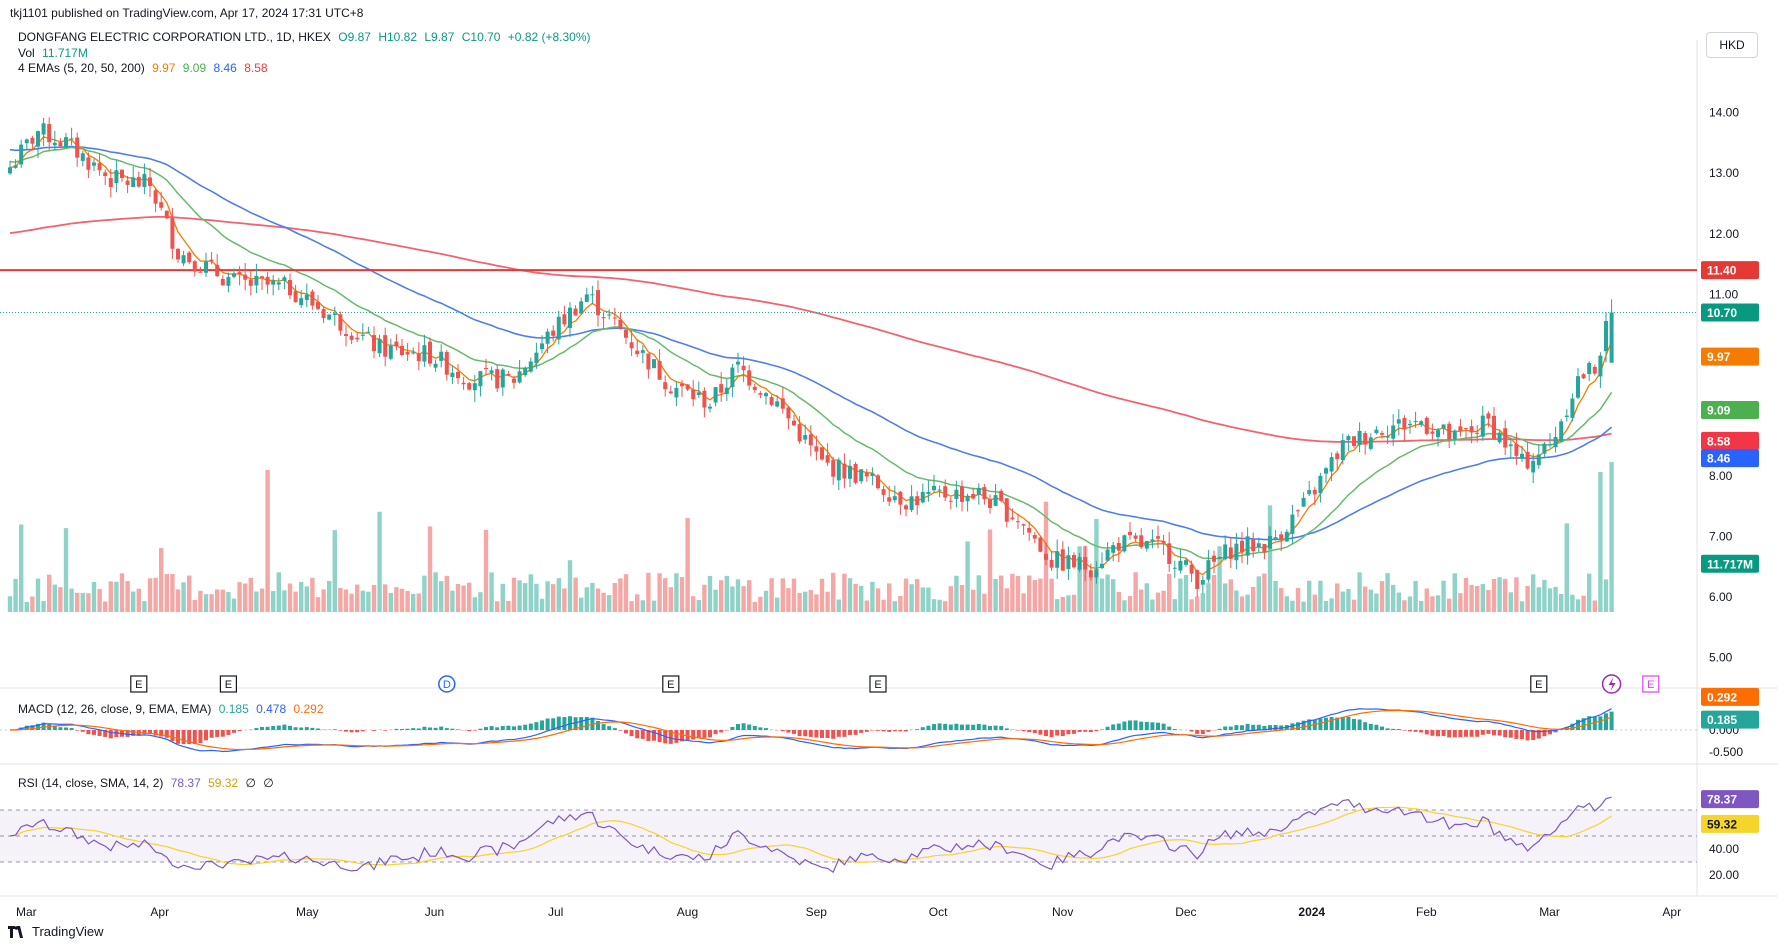  Describe the element at coordinates (1719, 357) in the screenshot. I see `ema5-tag: 9.97` at that location.